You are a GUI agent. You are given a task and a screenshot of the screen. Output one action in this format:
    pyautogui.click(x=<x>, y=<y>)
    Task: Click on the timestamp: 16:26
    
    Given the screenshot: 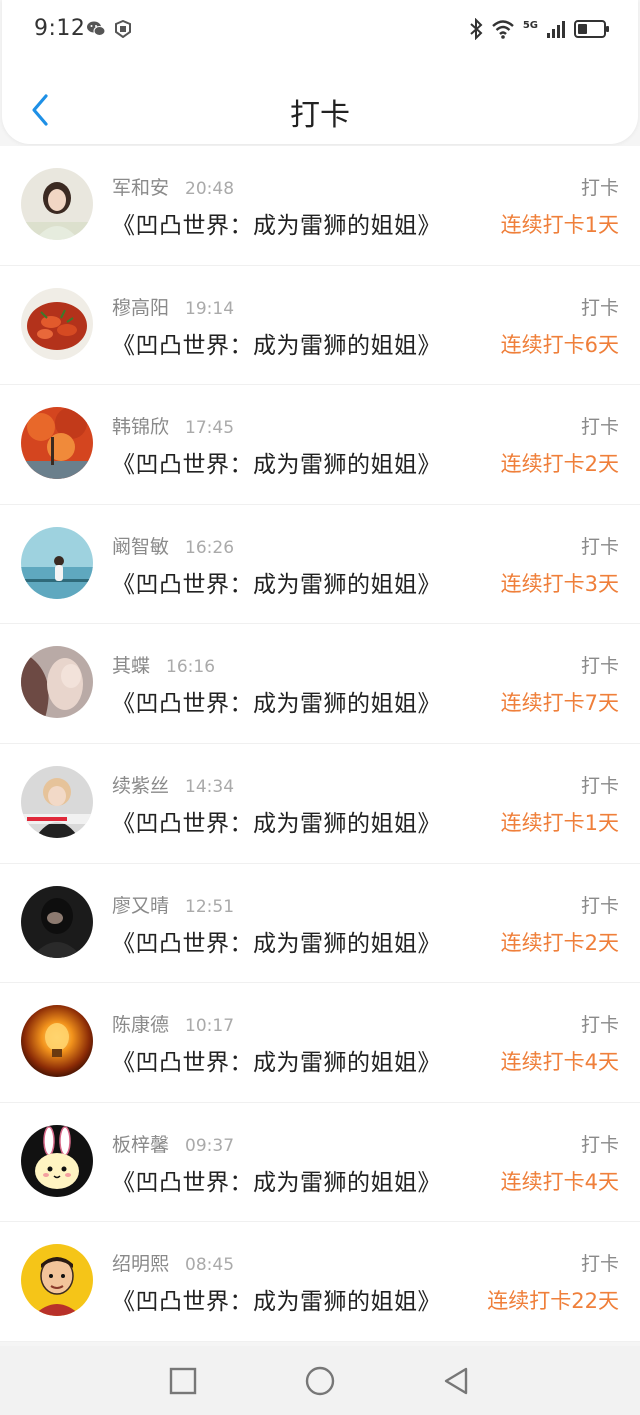 What is the action you would take?
    pyautogui.click(x=210, y=547)
    